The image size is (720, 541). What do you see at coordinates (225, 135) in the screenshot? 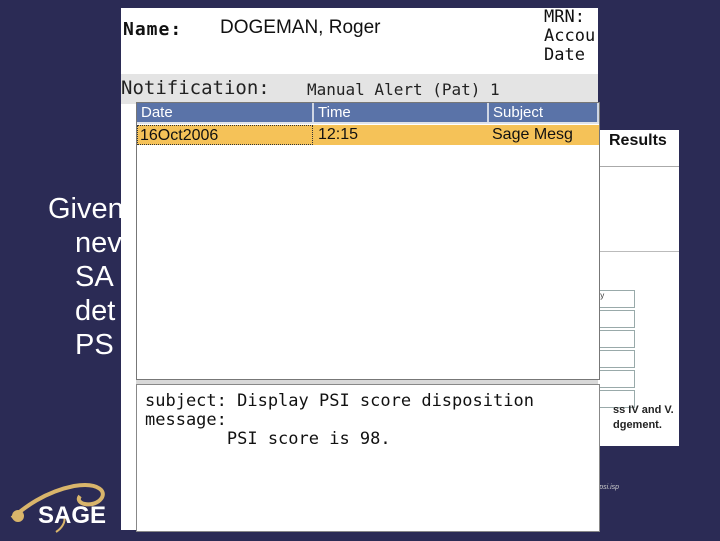
I see `row-date: 16Oct2006` at bounding box center [225, 135].